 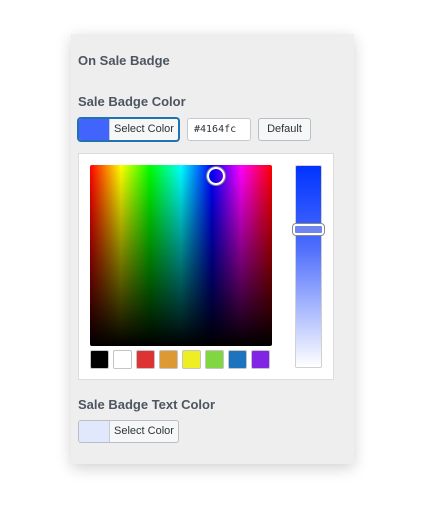 I want to click on badge-color-select-button: Select Color, so click(x=128, y=129).